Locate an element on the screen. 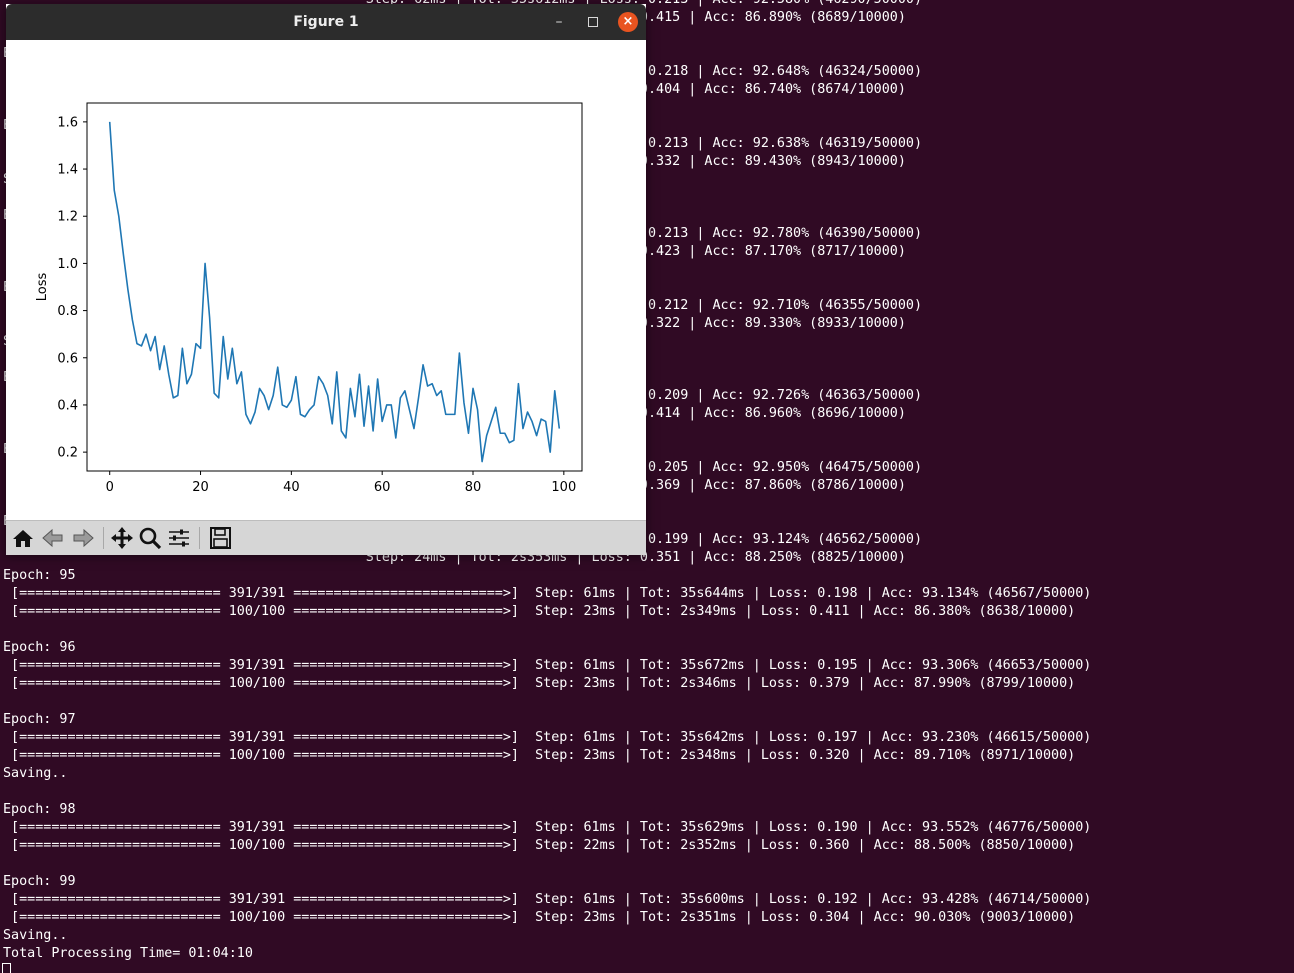 The image size is (1294, 973). maximize-button is located at coordinates (593, 22).